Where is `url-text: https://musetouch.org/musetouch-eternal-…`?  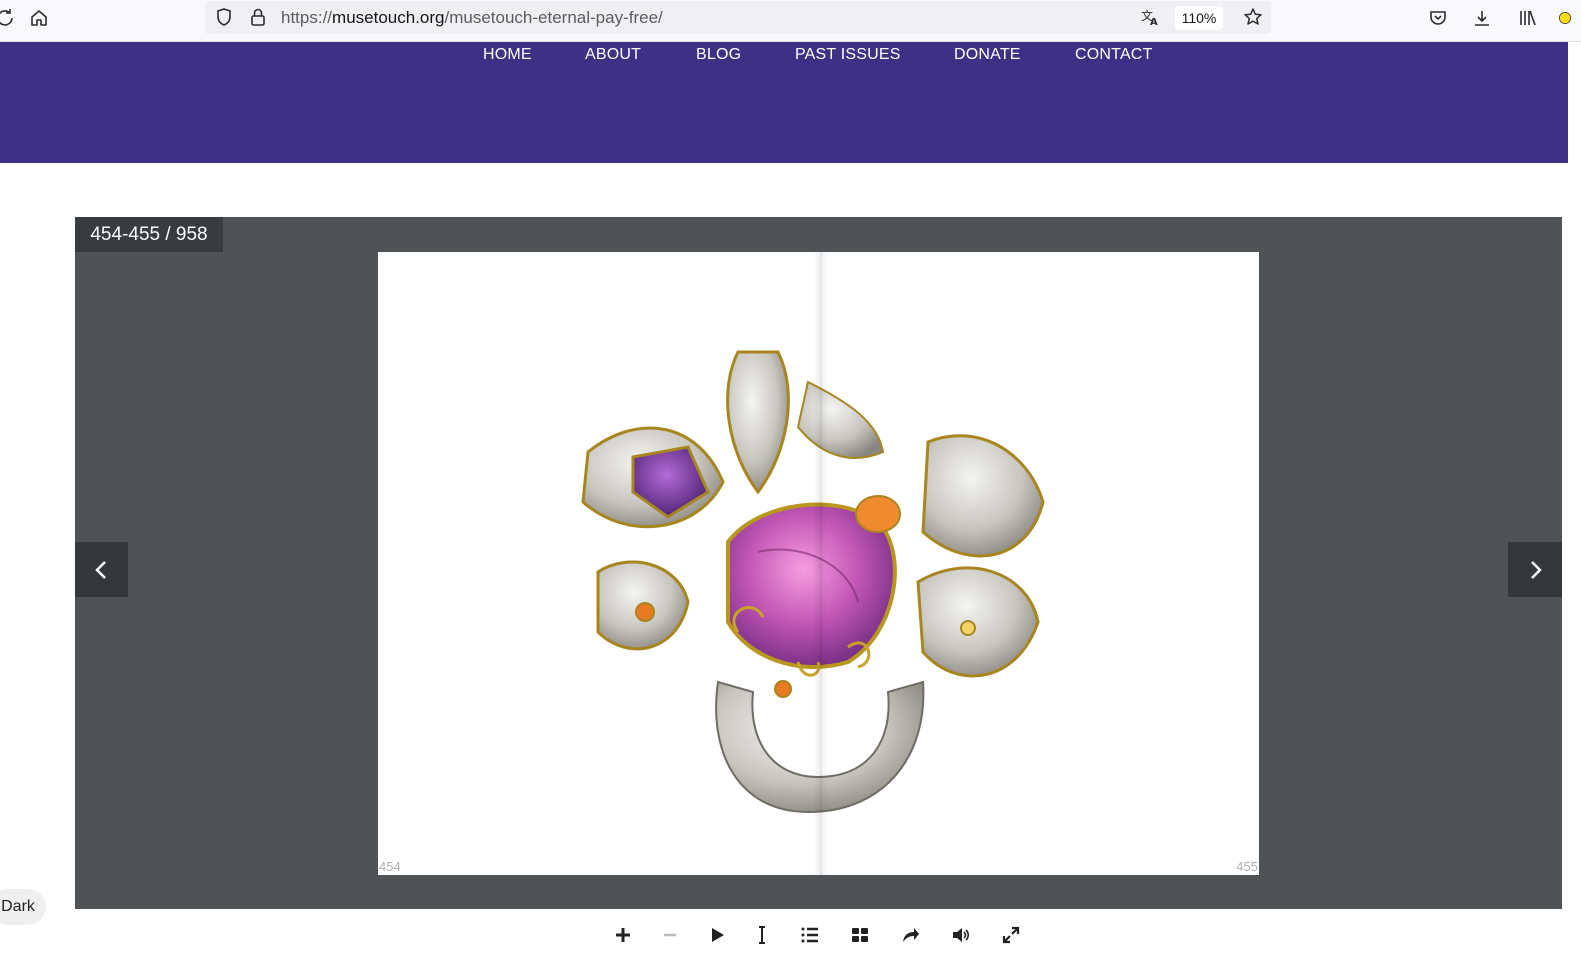 url-text: https://musetouch.org/musetouch-eternal-… is located at coordinates (472, 18).